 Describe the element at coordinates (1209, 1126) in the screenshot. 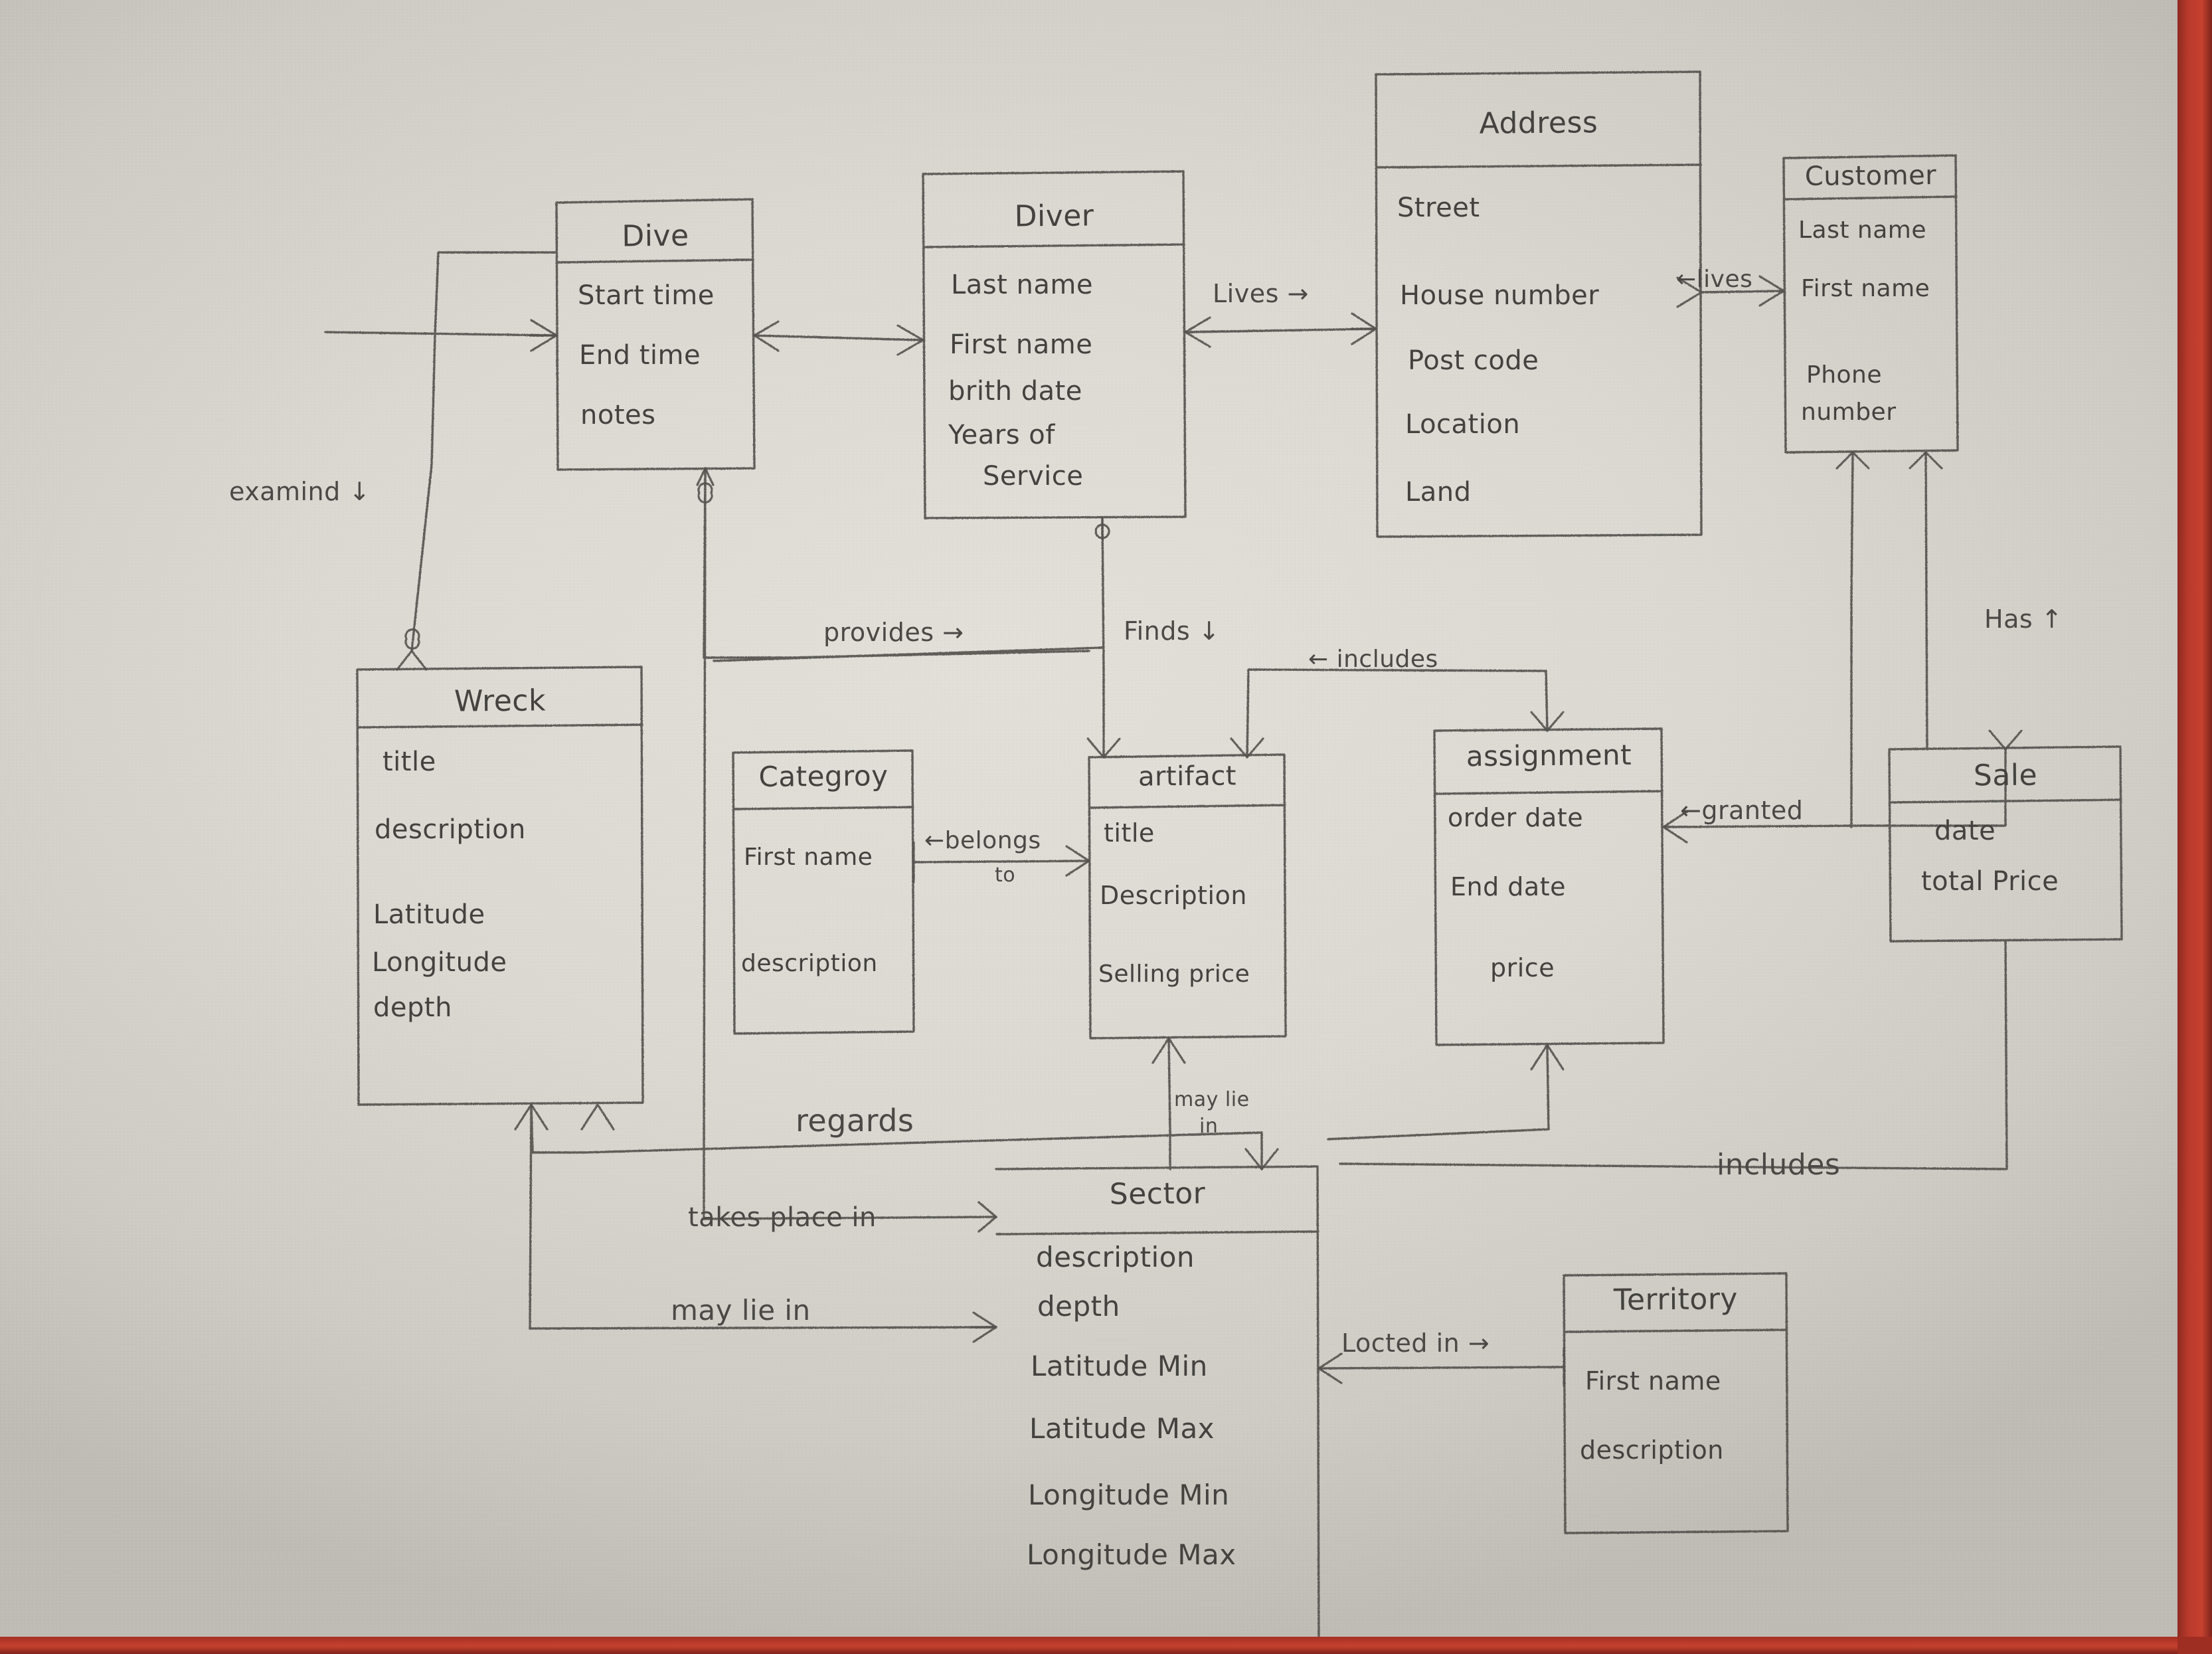

I see `relationship-label-may-lie-in-art-2: in` at that location.